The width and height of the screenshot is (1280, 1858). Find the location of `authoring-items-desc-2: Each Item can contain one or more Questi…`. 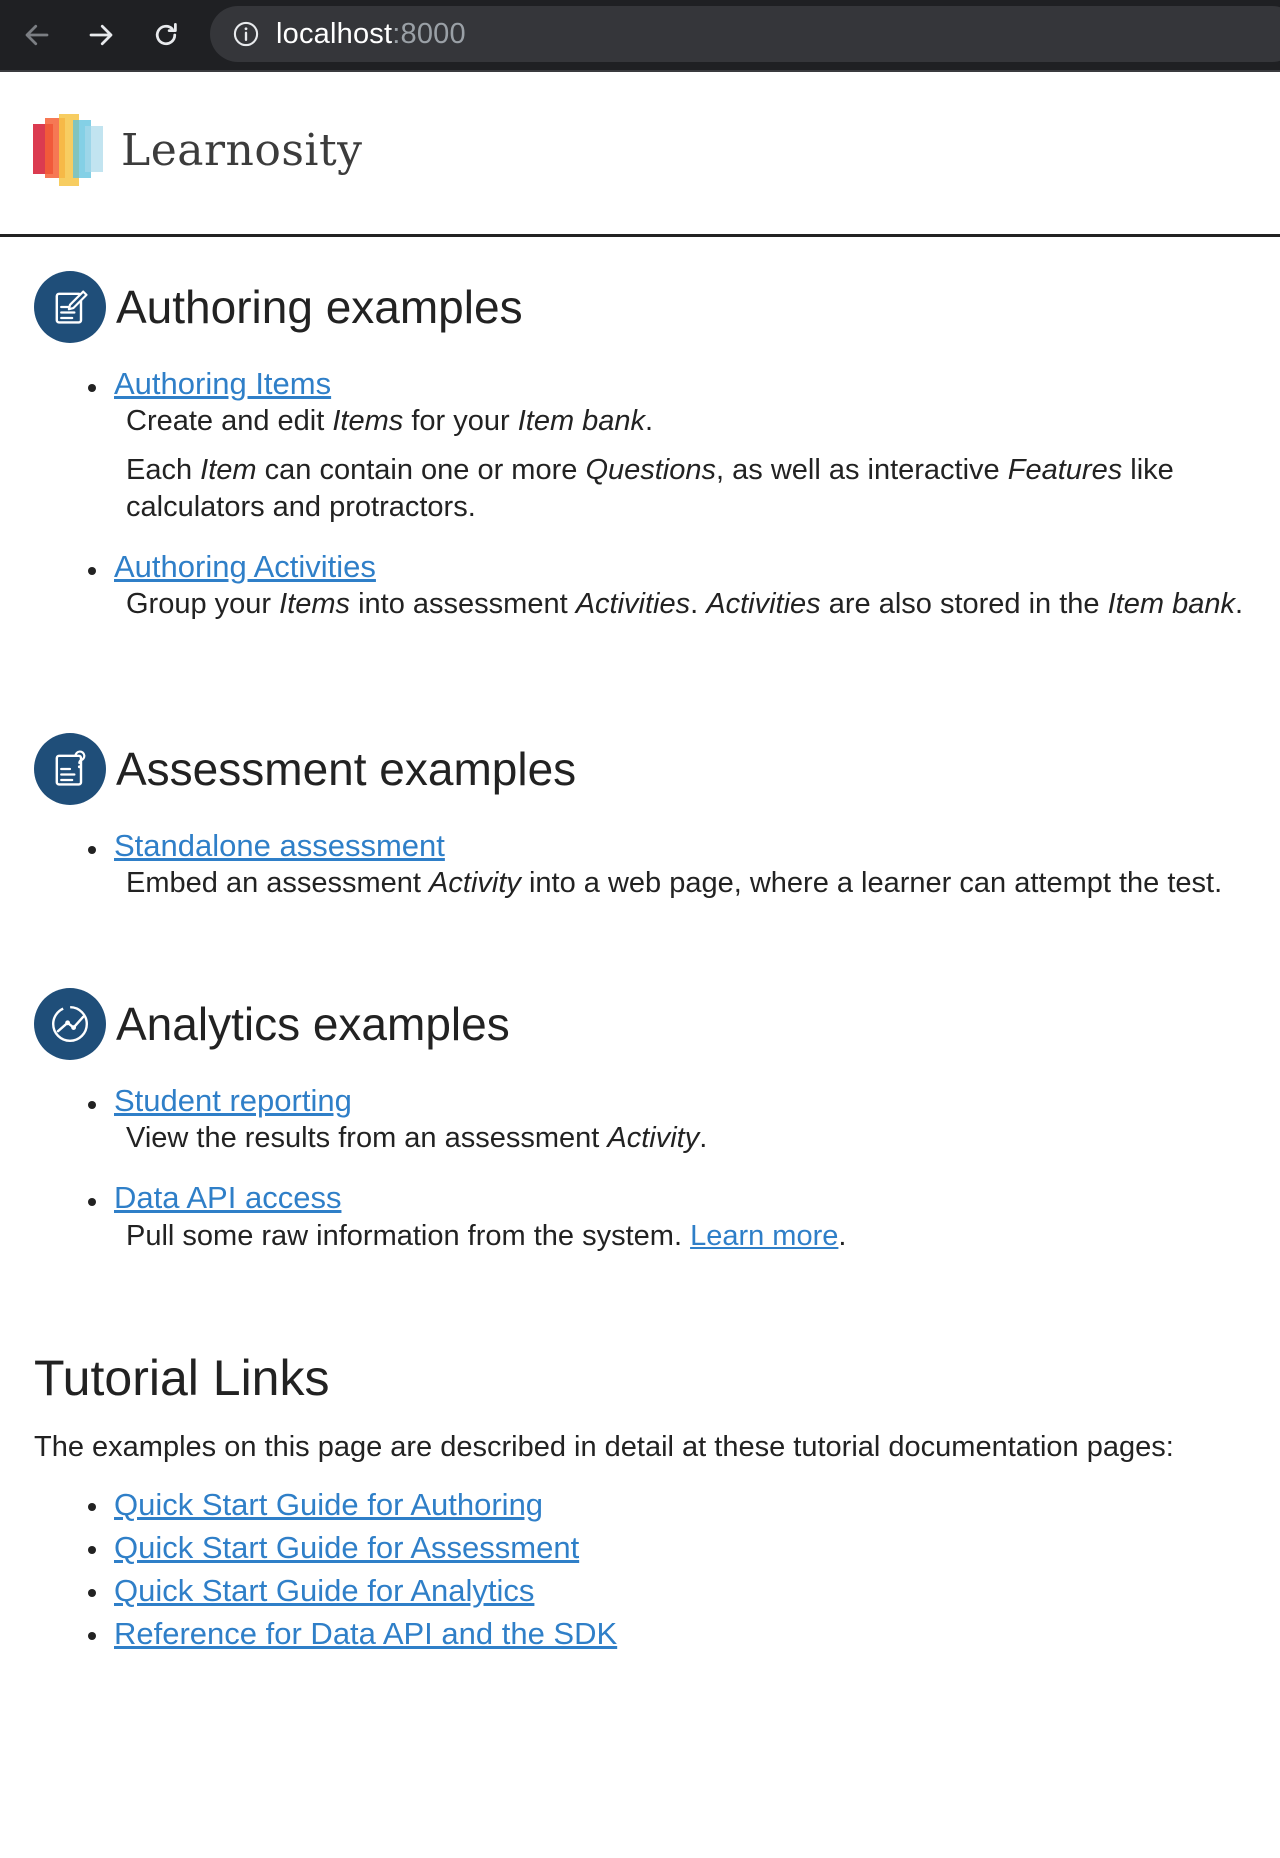

authoring-items-desc-2: Each Item can contain one or more Questi… is located at coordinates (650, 488).